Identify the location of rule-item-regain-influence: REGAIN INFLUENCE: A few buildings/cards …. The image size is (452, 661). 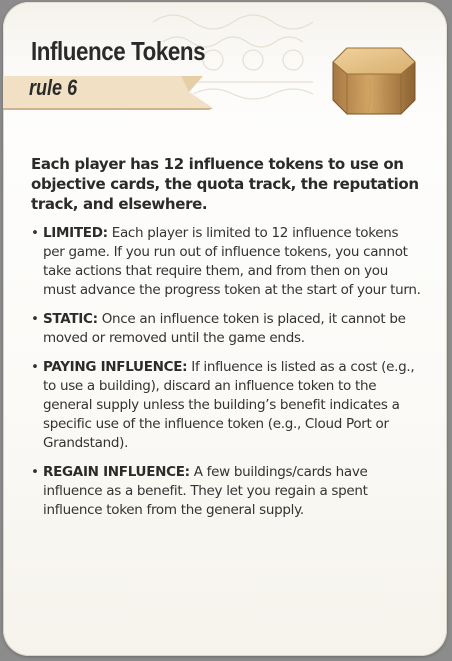
(226, 491).